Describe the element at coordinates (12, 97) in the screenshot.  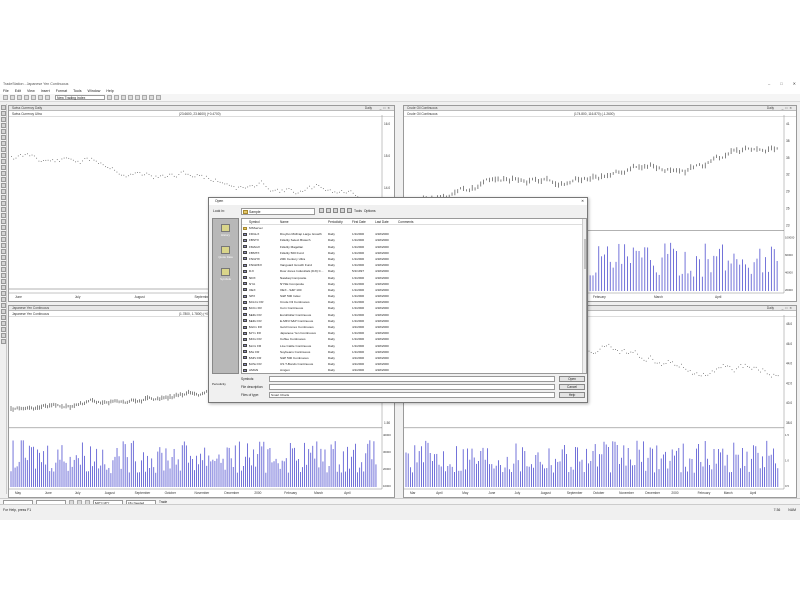
I see `open-icon` at that location.